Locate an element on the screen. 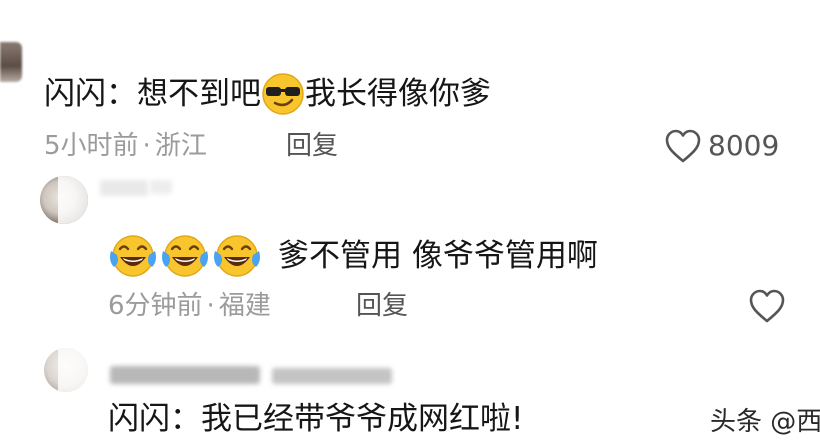  like-button is located at coordinates (767, 306).